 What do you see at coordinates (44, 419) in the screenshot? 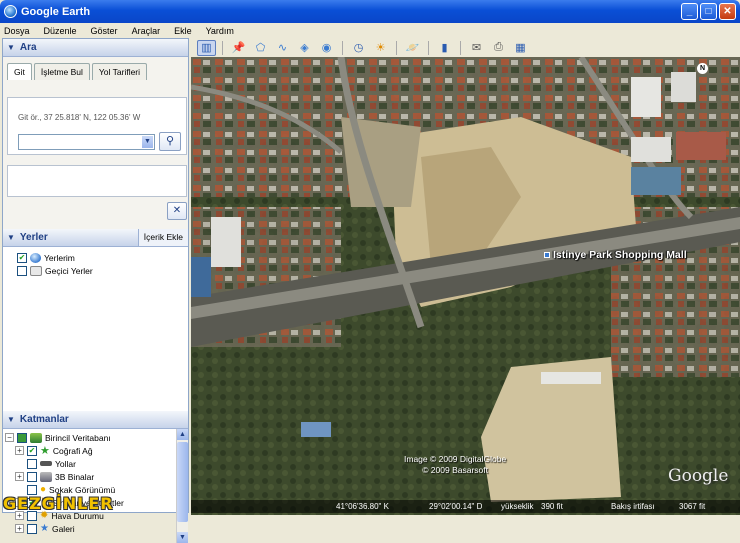
I see `layers-panel-title: Katmanlar` at bounding box center [44, 419].